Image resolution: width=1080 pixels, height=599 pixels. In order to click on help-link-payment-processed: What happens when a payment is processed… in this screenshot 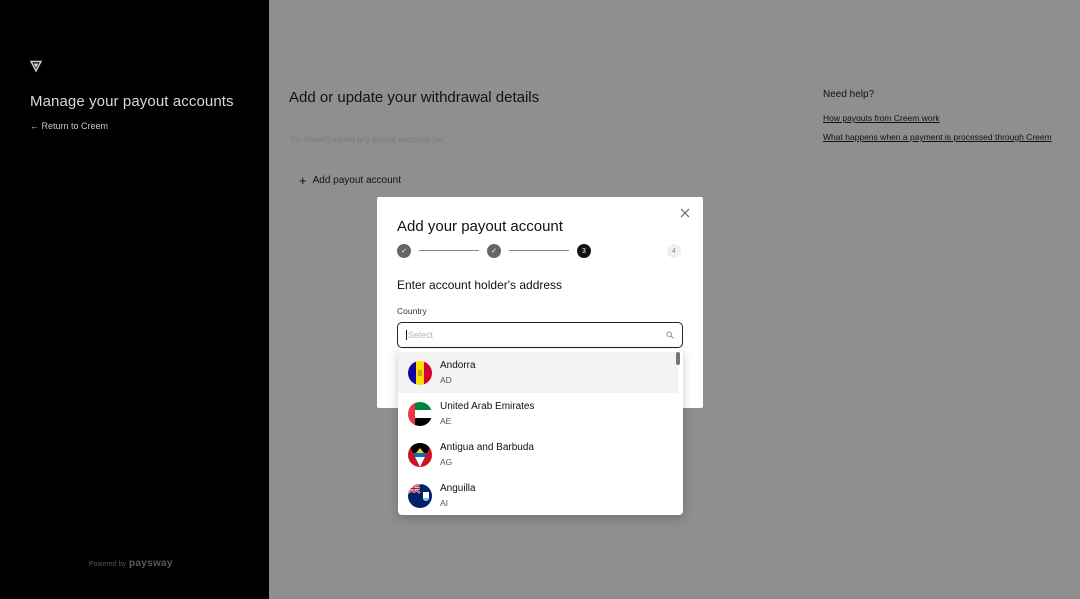, I will do `click(943, 137)`.